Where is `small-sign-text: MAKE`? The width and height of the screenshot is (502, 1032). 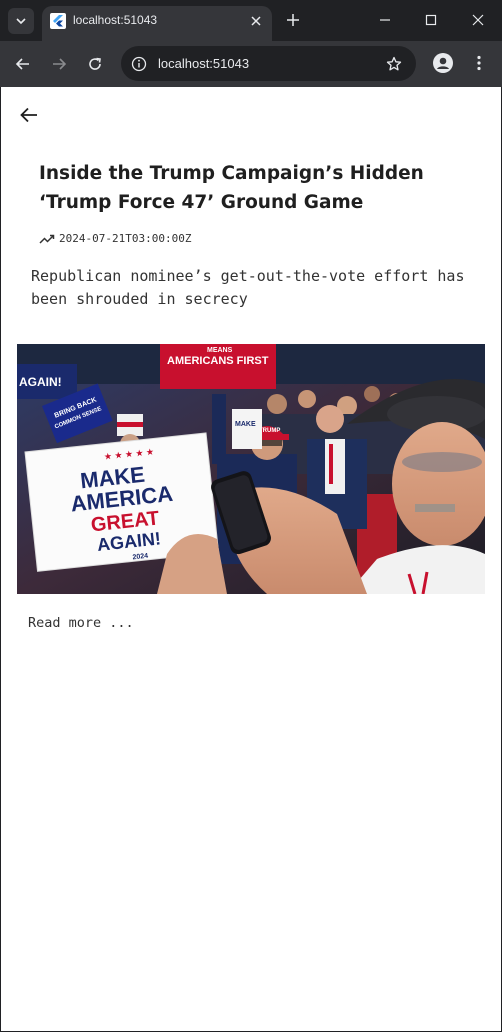
small-sign-text: MAKE is located at coordinates (245, 424).